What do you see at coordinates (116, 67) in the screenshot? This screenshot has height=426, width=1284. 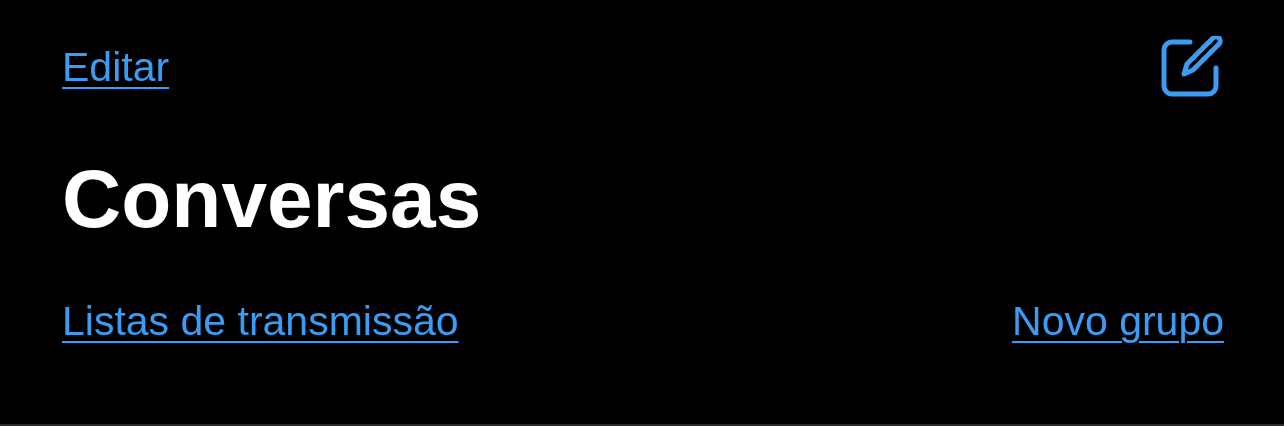 I see `edit-link: Editar` at bounding box center [116, 67].